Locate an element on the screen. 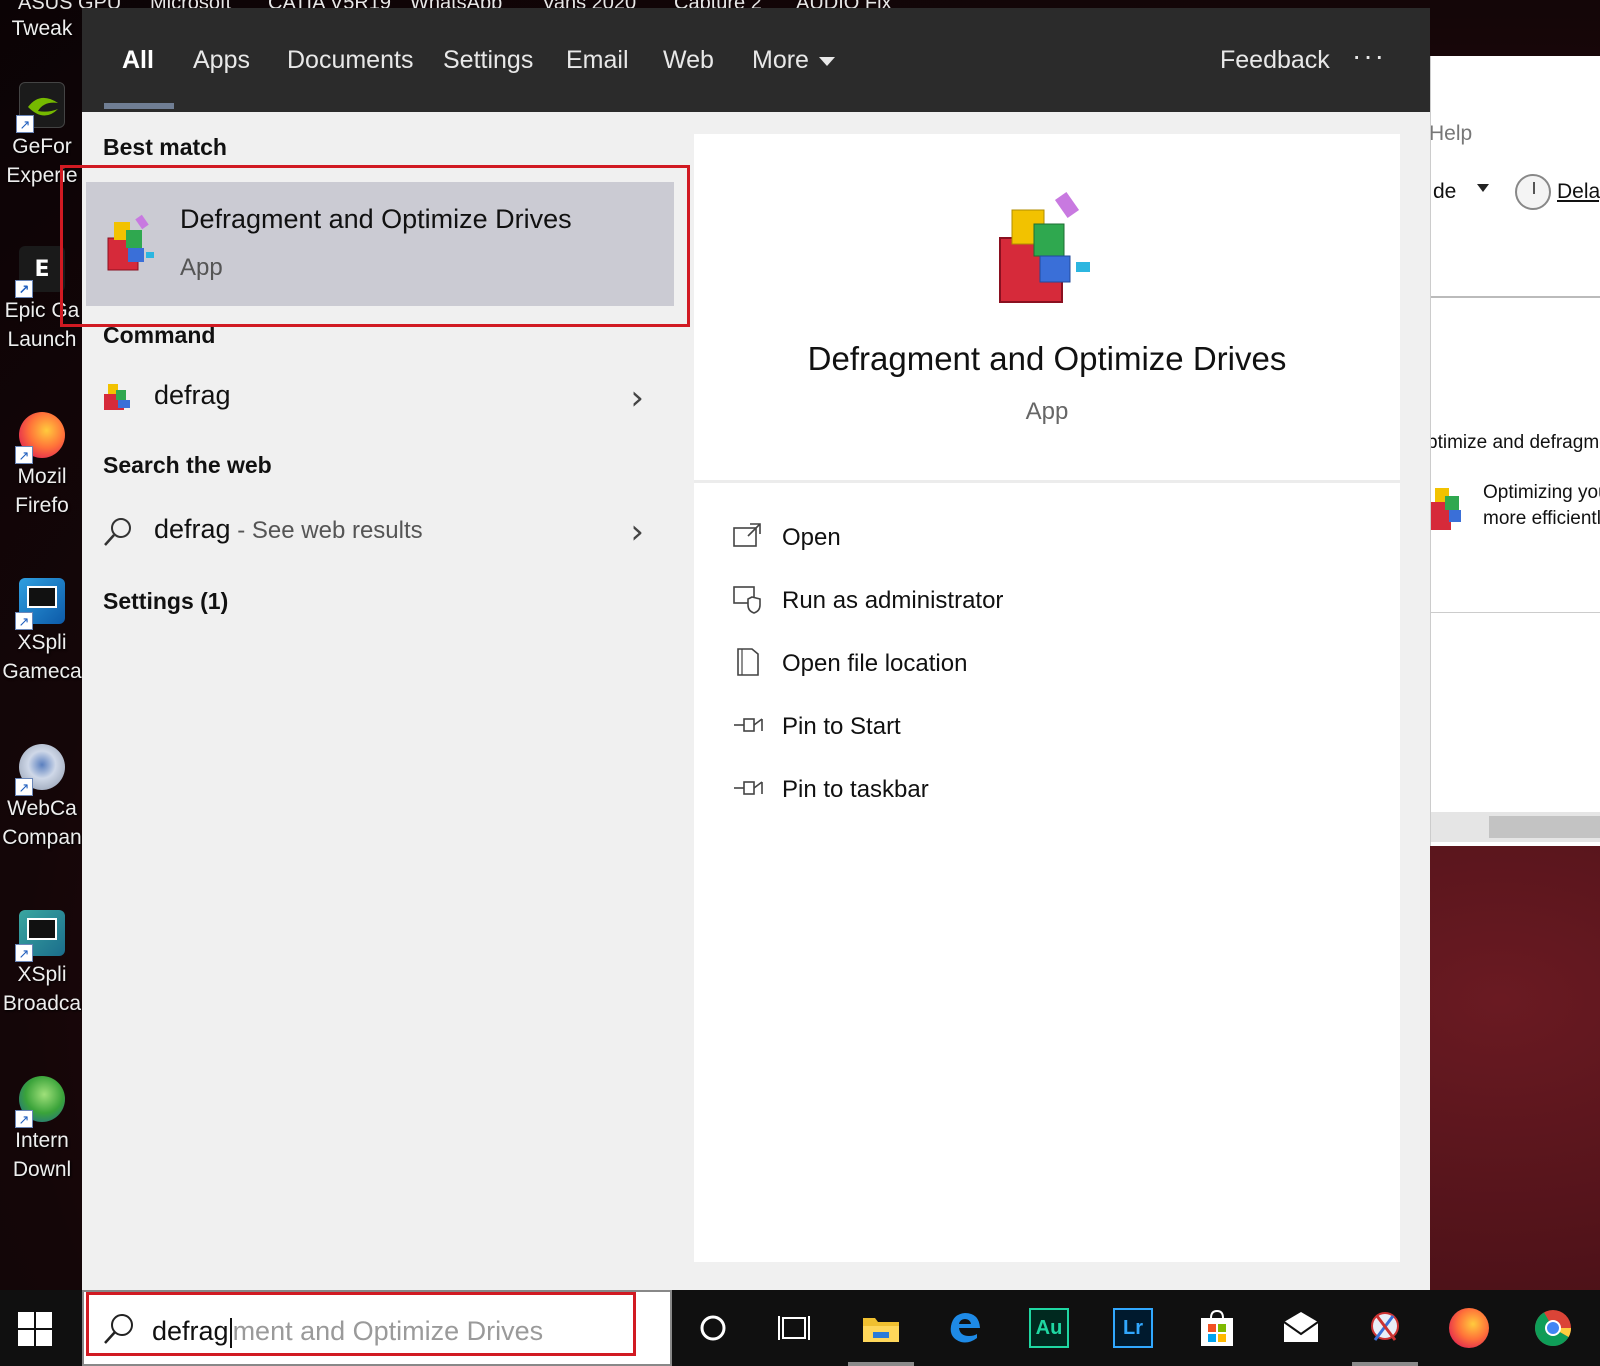 The image size is (1600, 1366). preview-title: Defragment and Optimize Drives is located at coordinates (1047, 358).